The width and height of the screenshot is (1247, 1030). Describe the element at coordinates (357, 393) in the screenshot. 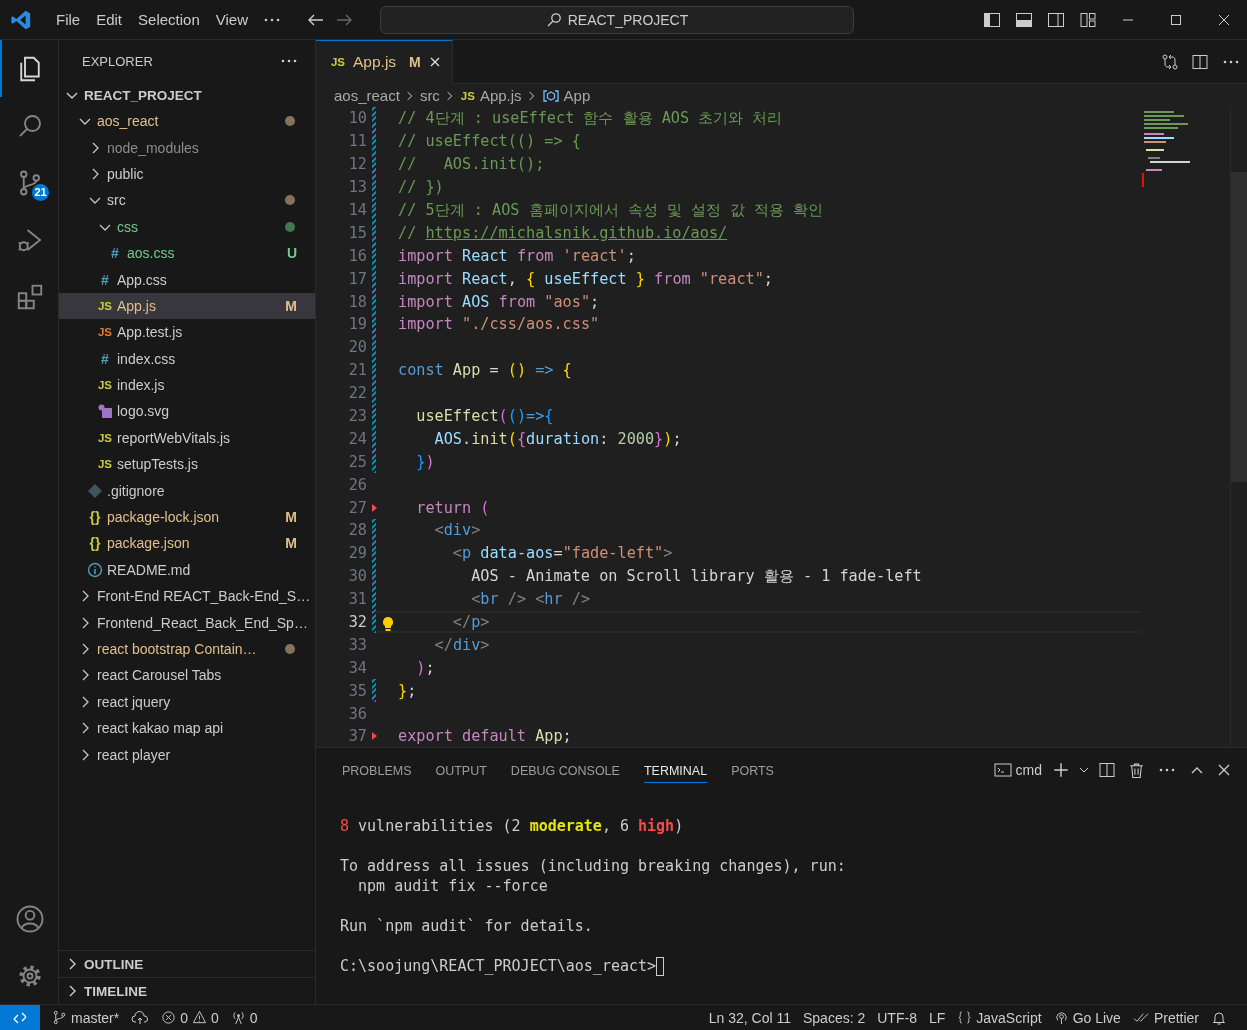

I see `line-number: 22` at that location.